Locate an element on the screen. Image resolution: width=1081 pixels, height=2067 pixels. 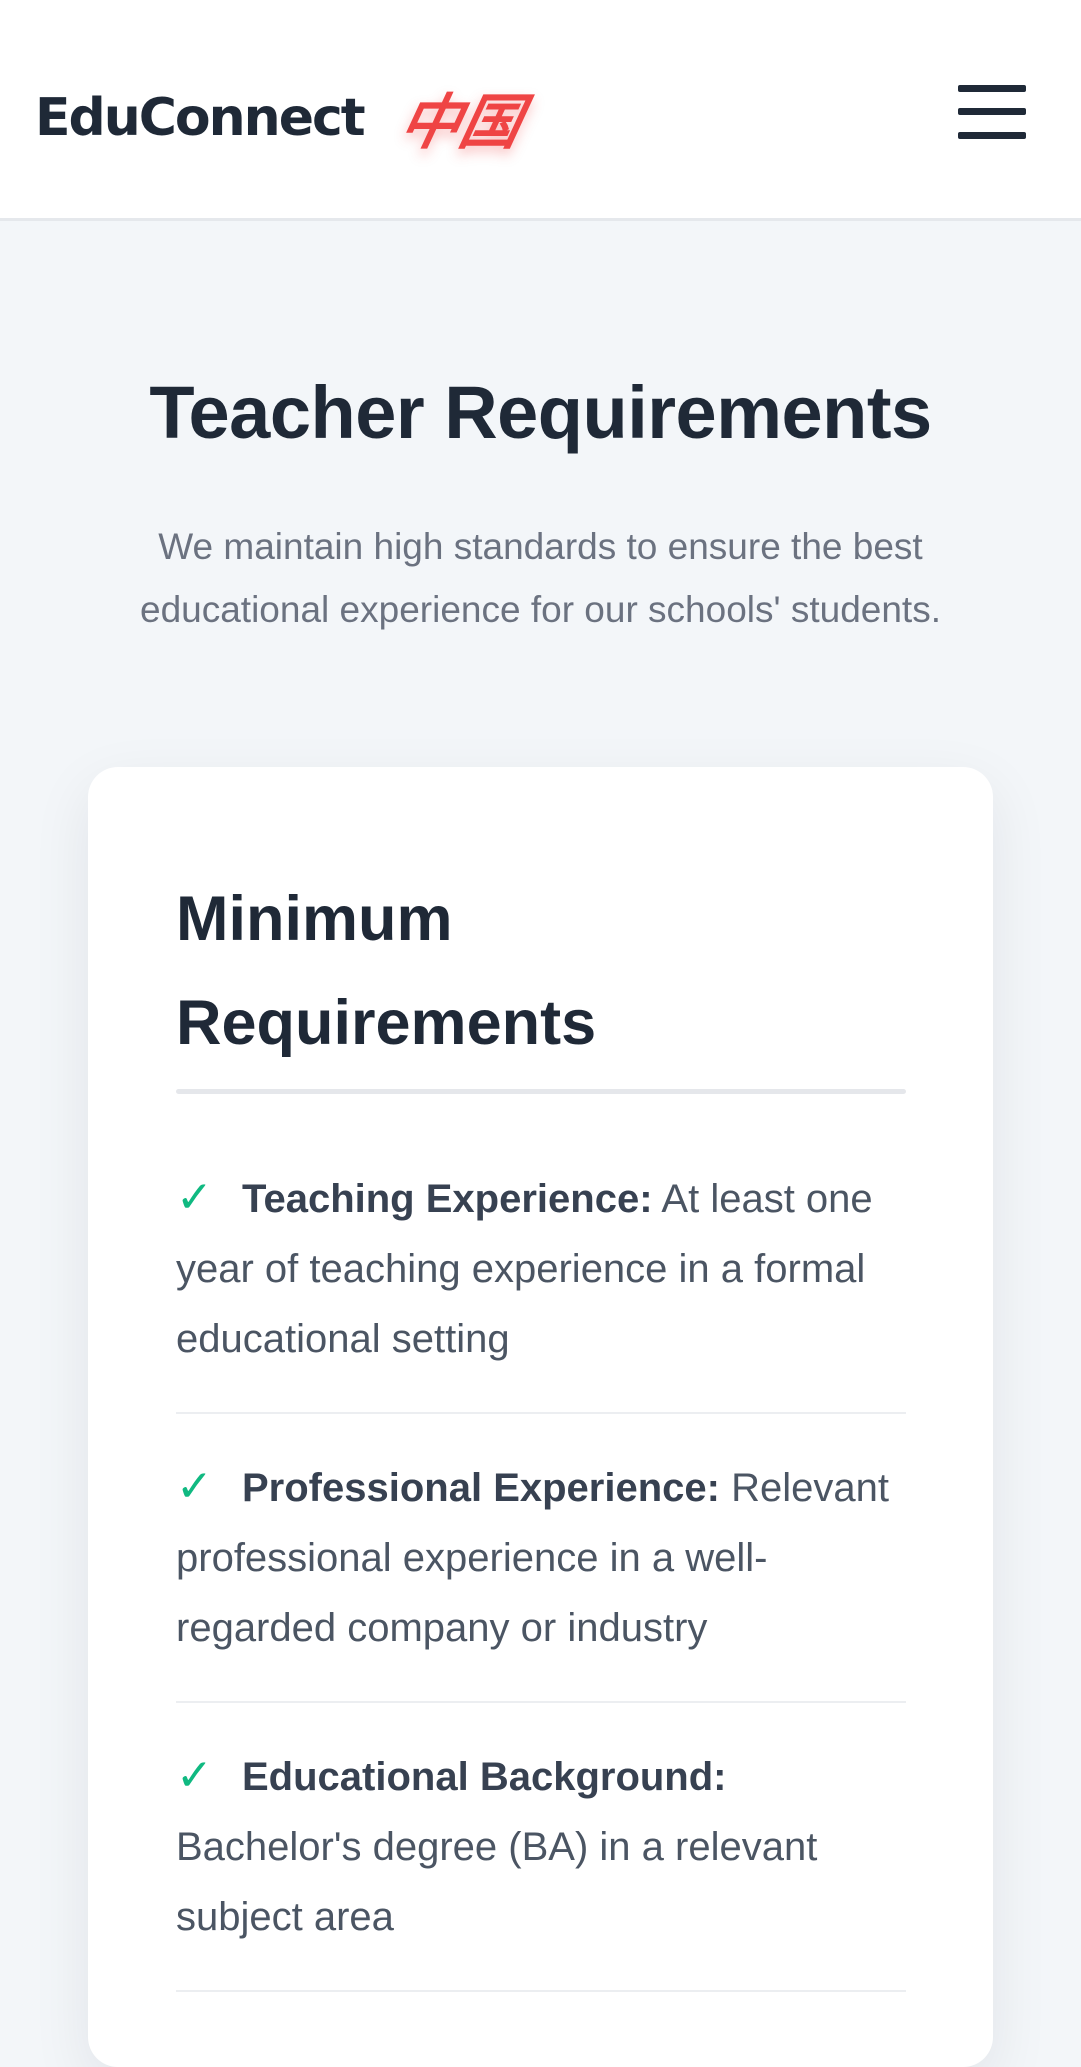
requirement-label: Teaching Experience: is located at coordinates (447, 1199).